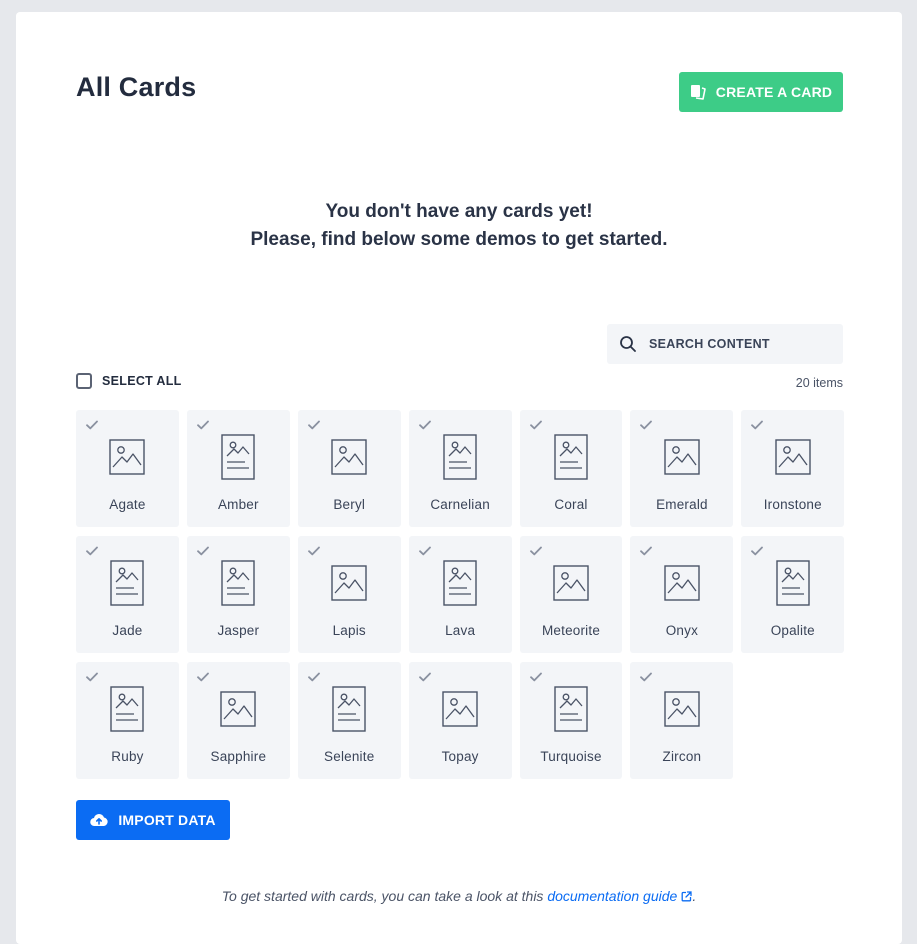  I want to click on card-name: Opalite, so click(792, 630).